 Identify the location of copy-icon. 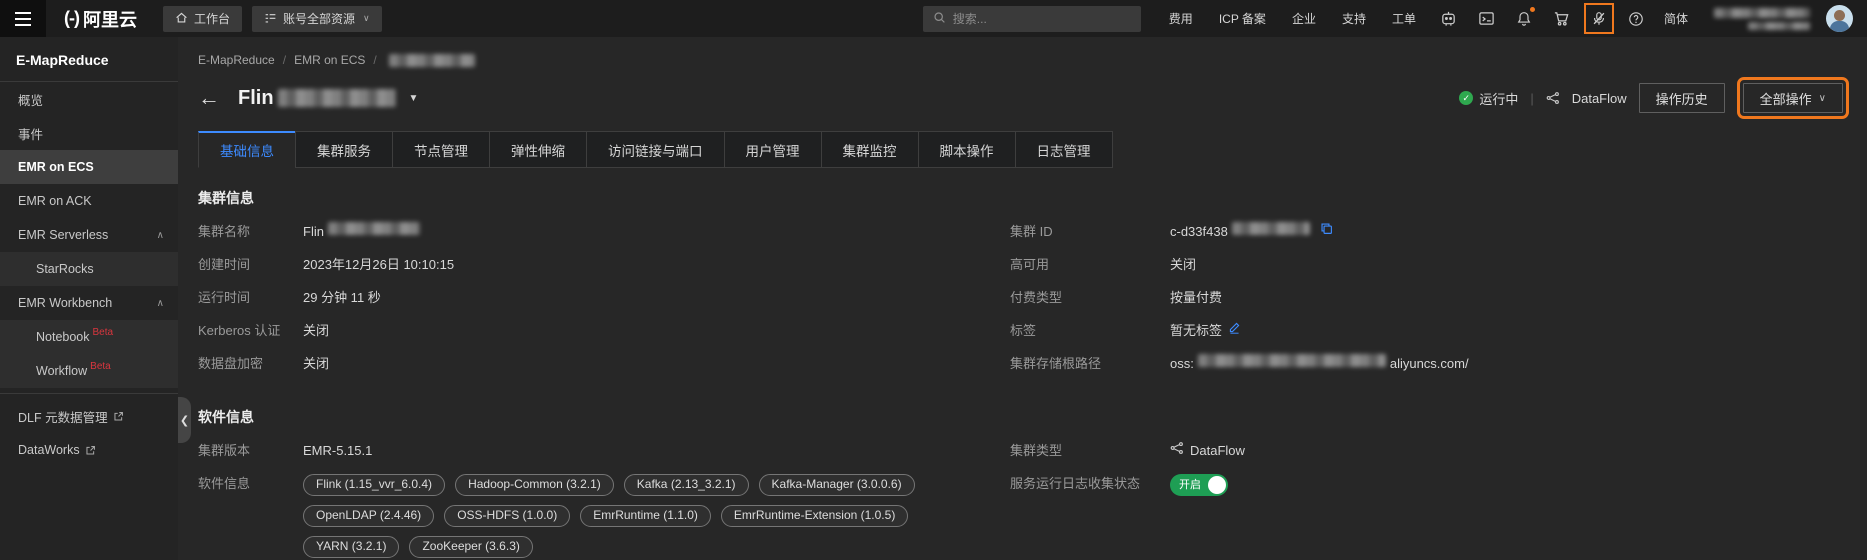
(1326, 228).